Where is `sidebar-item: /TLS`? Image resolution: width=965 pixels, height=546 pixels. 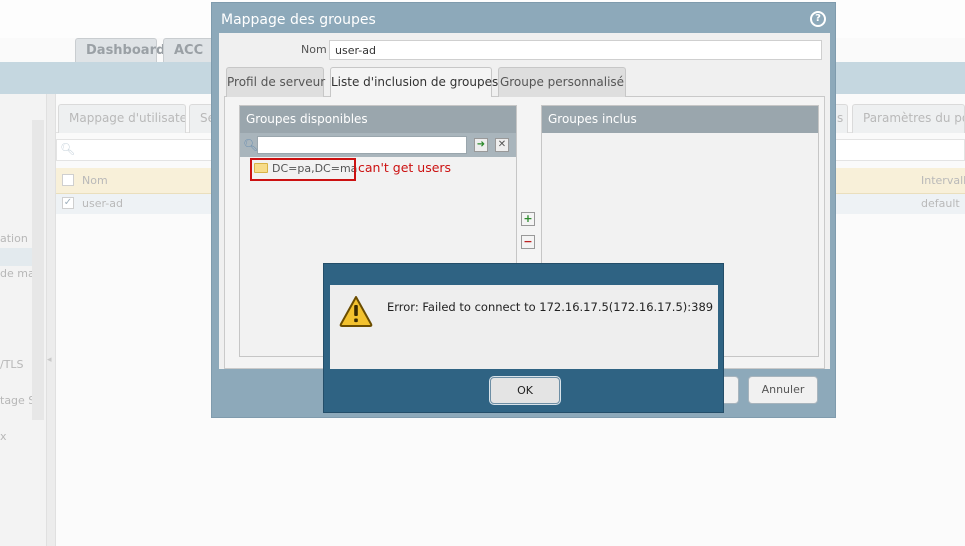
sidebar-item: /TLS is located at coordinates (12, 364).